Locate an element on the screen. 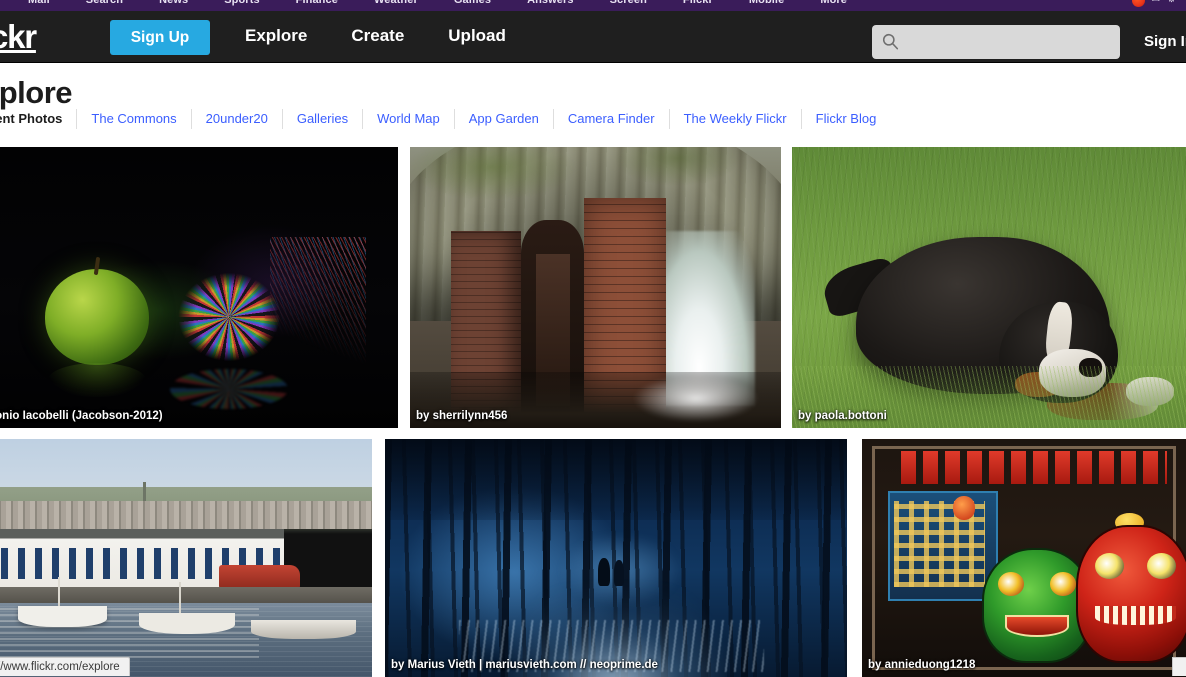 This screenshot has width=1186, height=677. photo-tile: by paola.bottoni is located at coordinates (989, 287).